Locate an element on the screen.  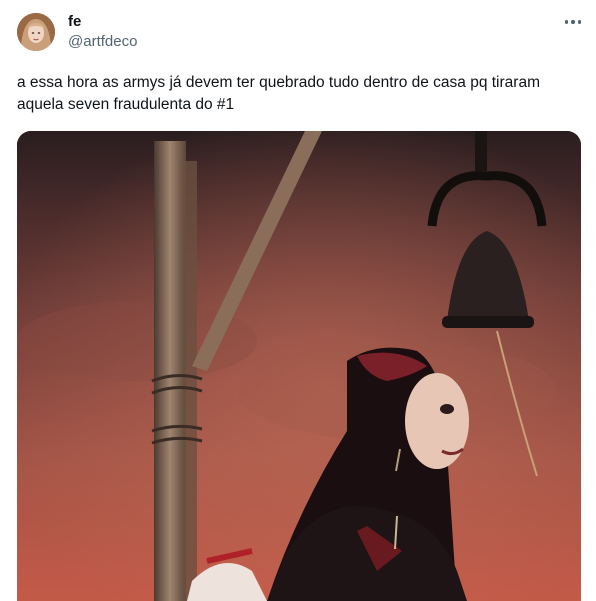
avatar is located at coordinates (36, 32).